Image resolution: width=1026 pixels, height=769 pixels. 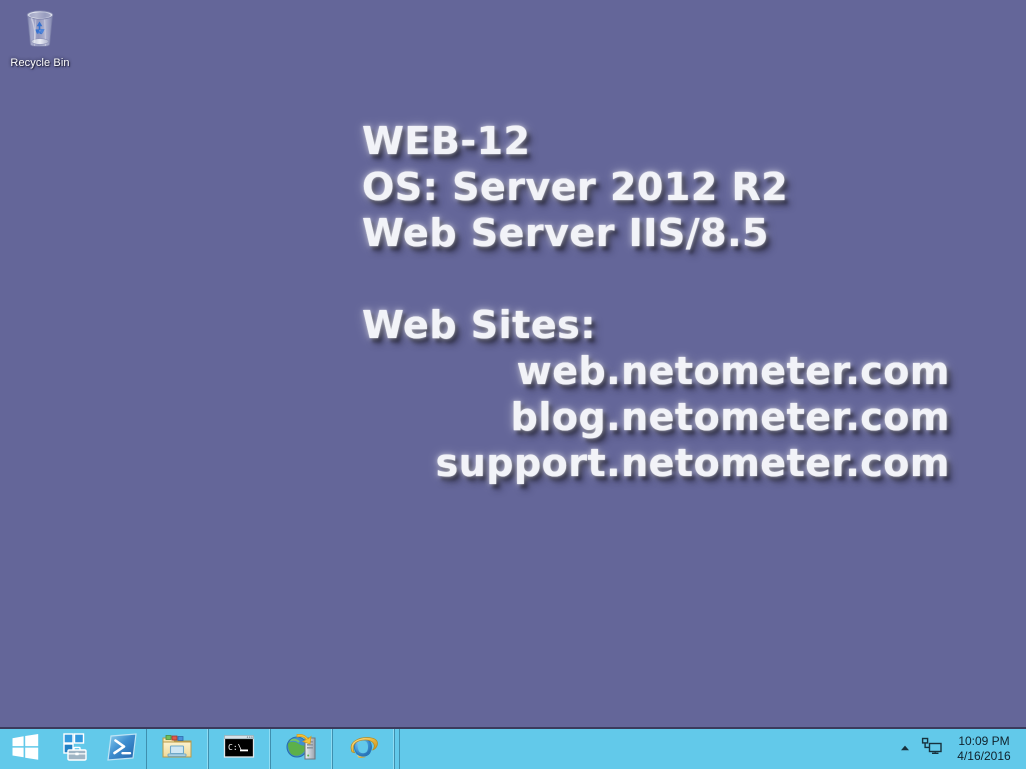 I want to click on taskbar: C:\ 10:09 PM 4/16/2016, so click(x=513, y=748).